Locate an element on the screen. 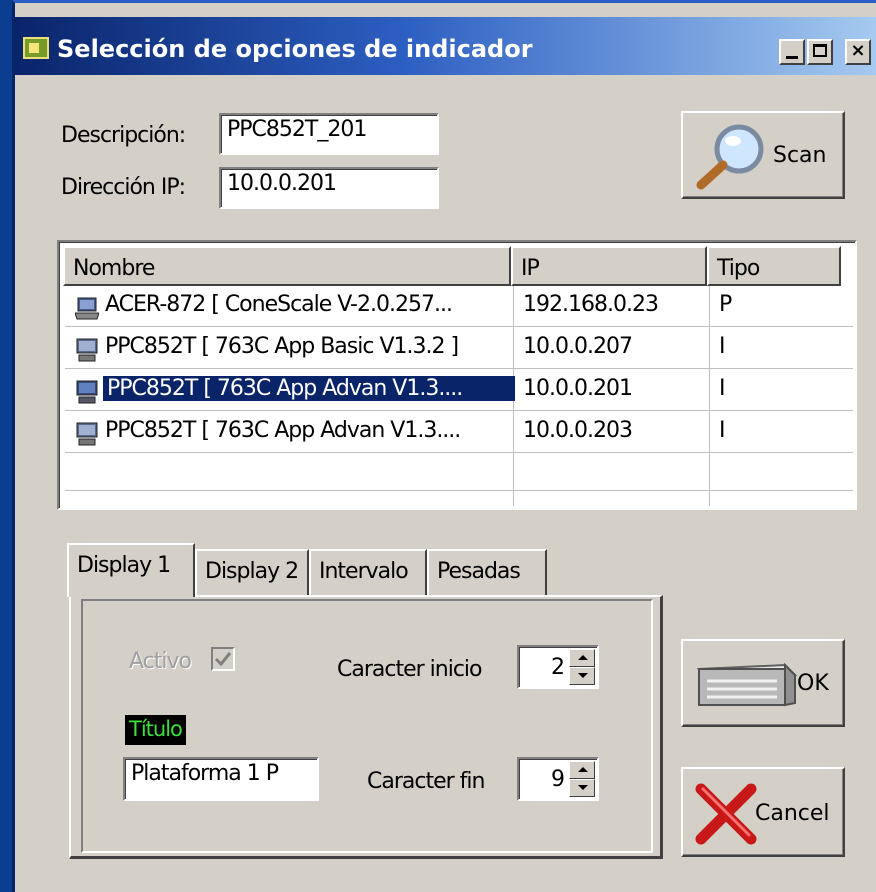  column-header-tipo: Tipo is located at coordinates (774, 266).